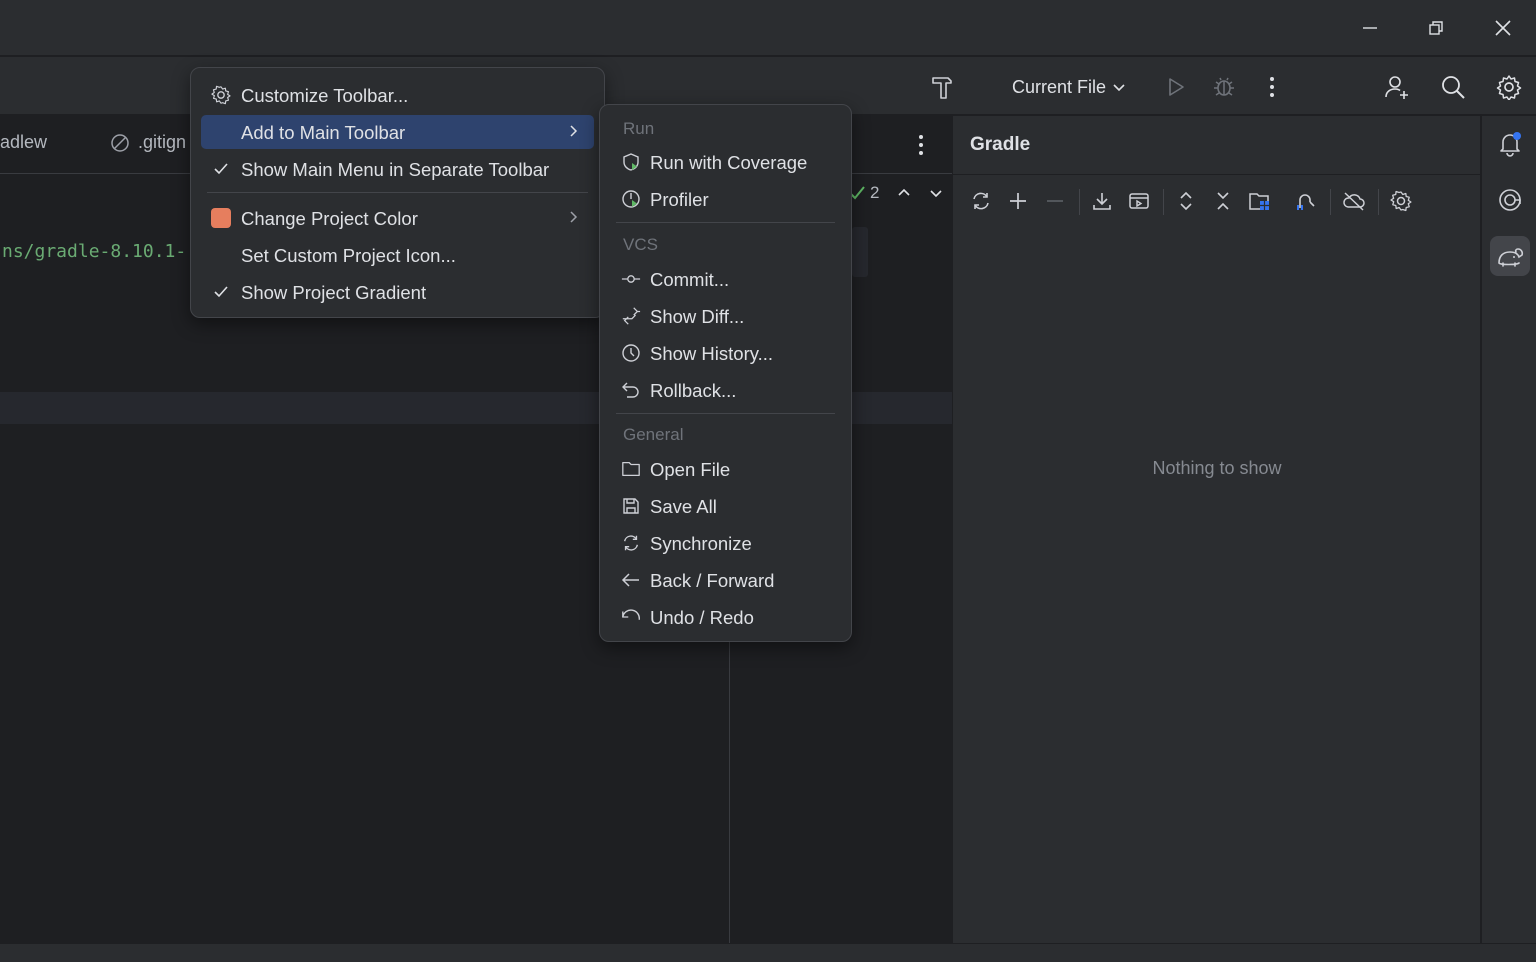 This screenshot has width=1536, height=962. Describe the element at coordinates (1354, 201) in the screenshot. I see `offline-mode-icon` at that location.